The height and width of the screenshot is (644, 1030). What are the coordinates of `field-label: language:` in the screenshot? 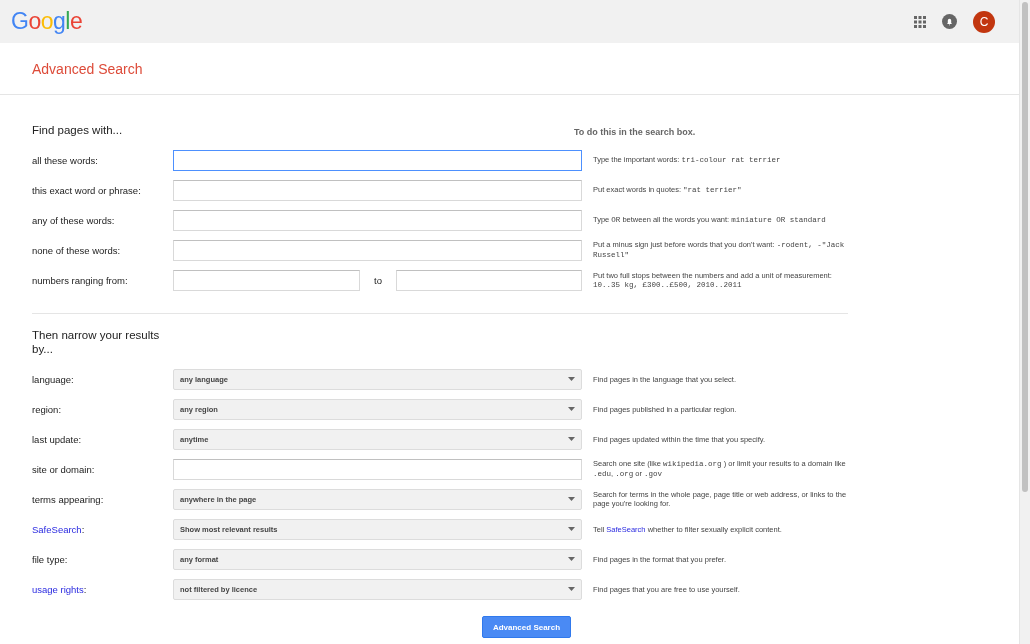 It's located at (53, 379).